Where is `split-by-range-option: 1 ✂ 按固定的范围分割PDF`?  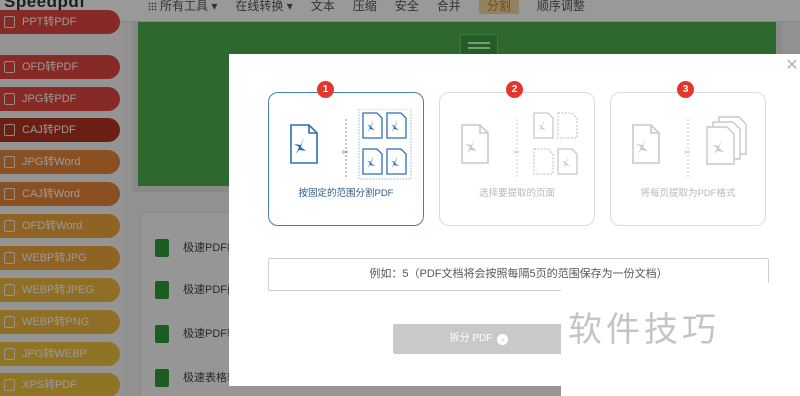
split-by-range-option: 1 ✂ 按固定的范围分割PDF is located at coordinates (346, 153).